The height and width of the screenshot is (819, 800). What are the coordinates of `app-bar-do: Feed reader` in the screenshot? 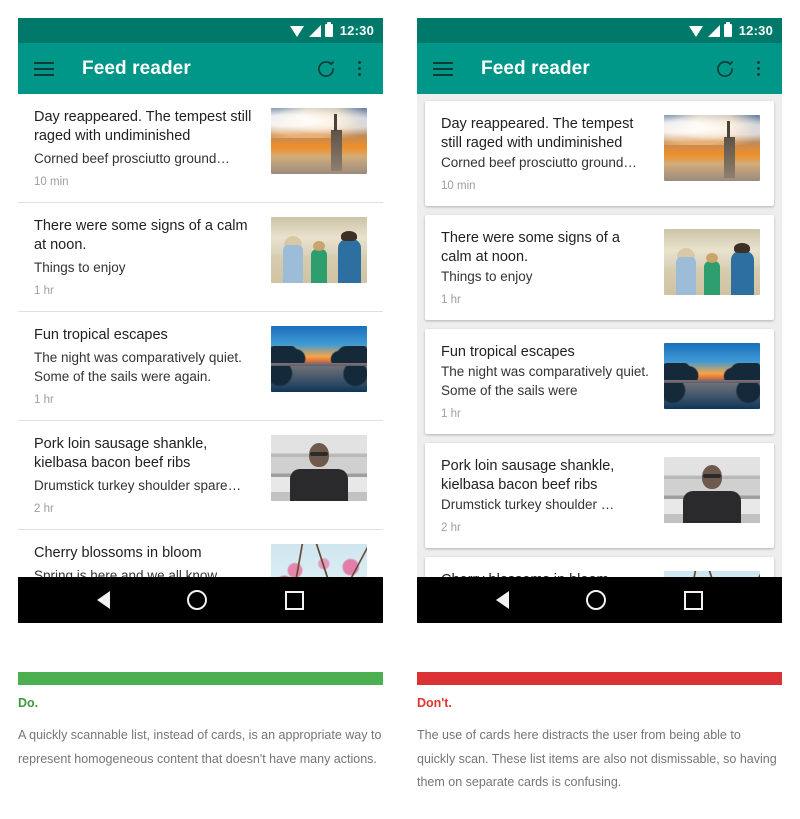 It's located at (200, 68).